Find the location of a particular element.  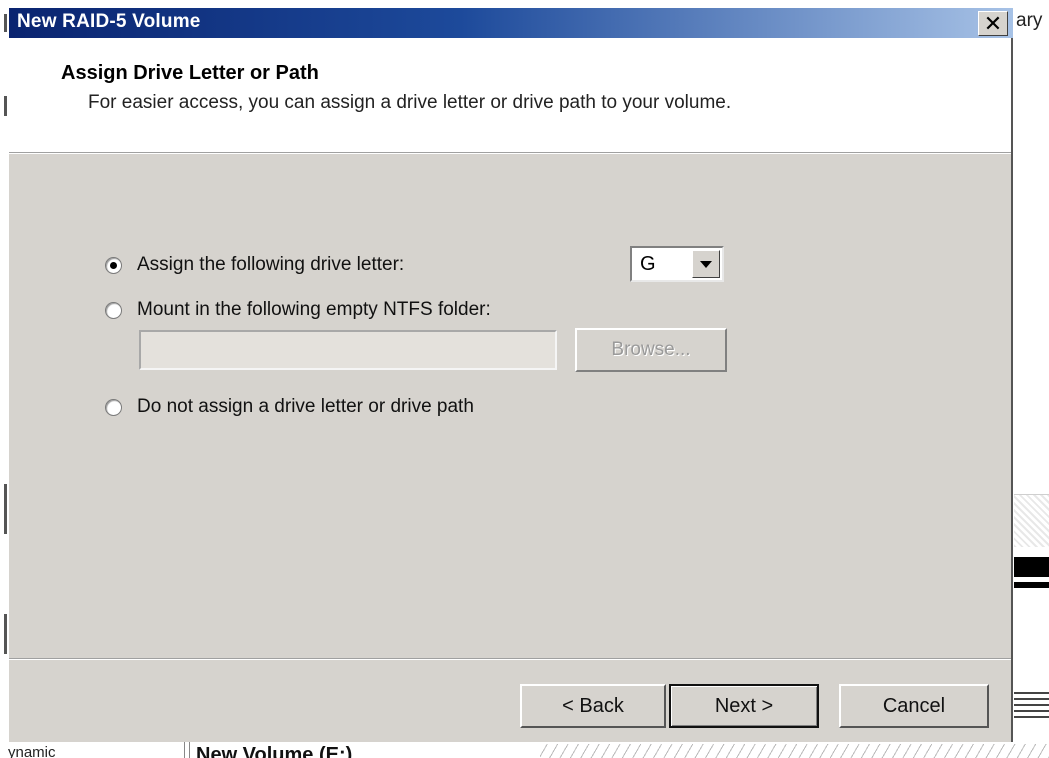

assign-letter-option: Assign the following drive letter: is located at coordinates (254, 265).